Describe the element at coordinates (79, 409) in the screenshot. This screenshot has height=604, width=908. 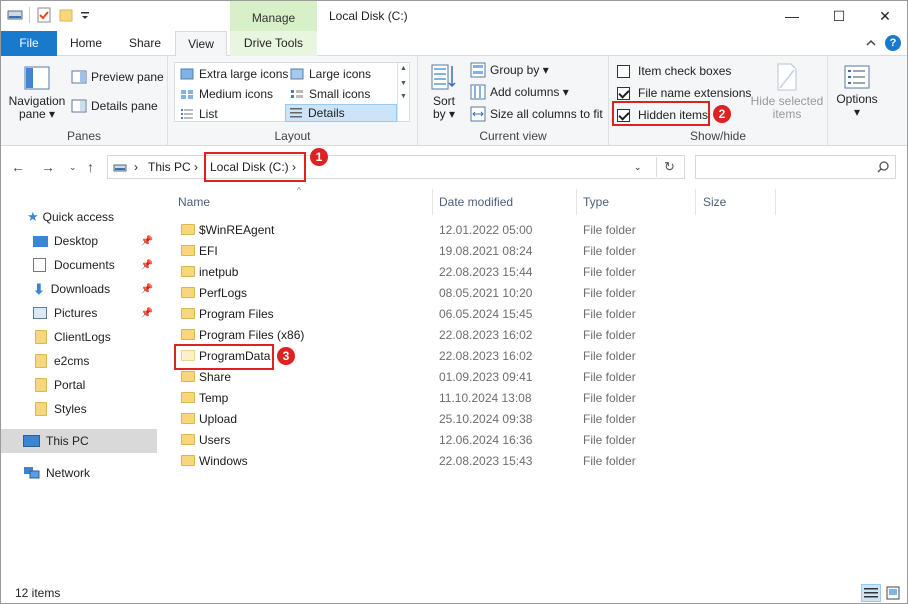
I see `nav-item-styles: Styles` at that location.